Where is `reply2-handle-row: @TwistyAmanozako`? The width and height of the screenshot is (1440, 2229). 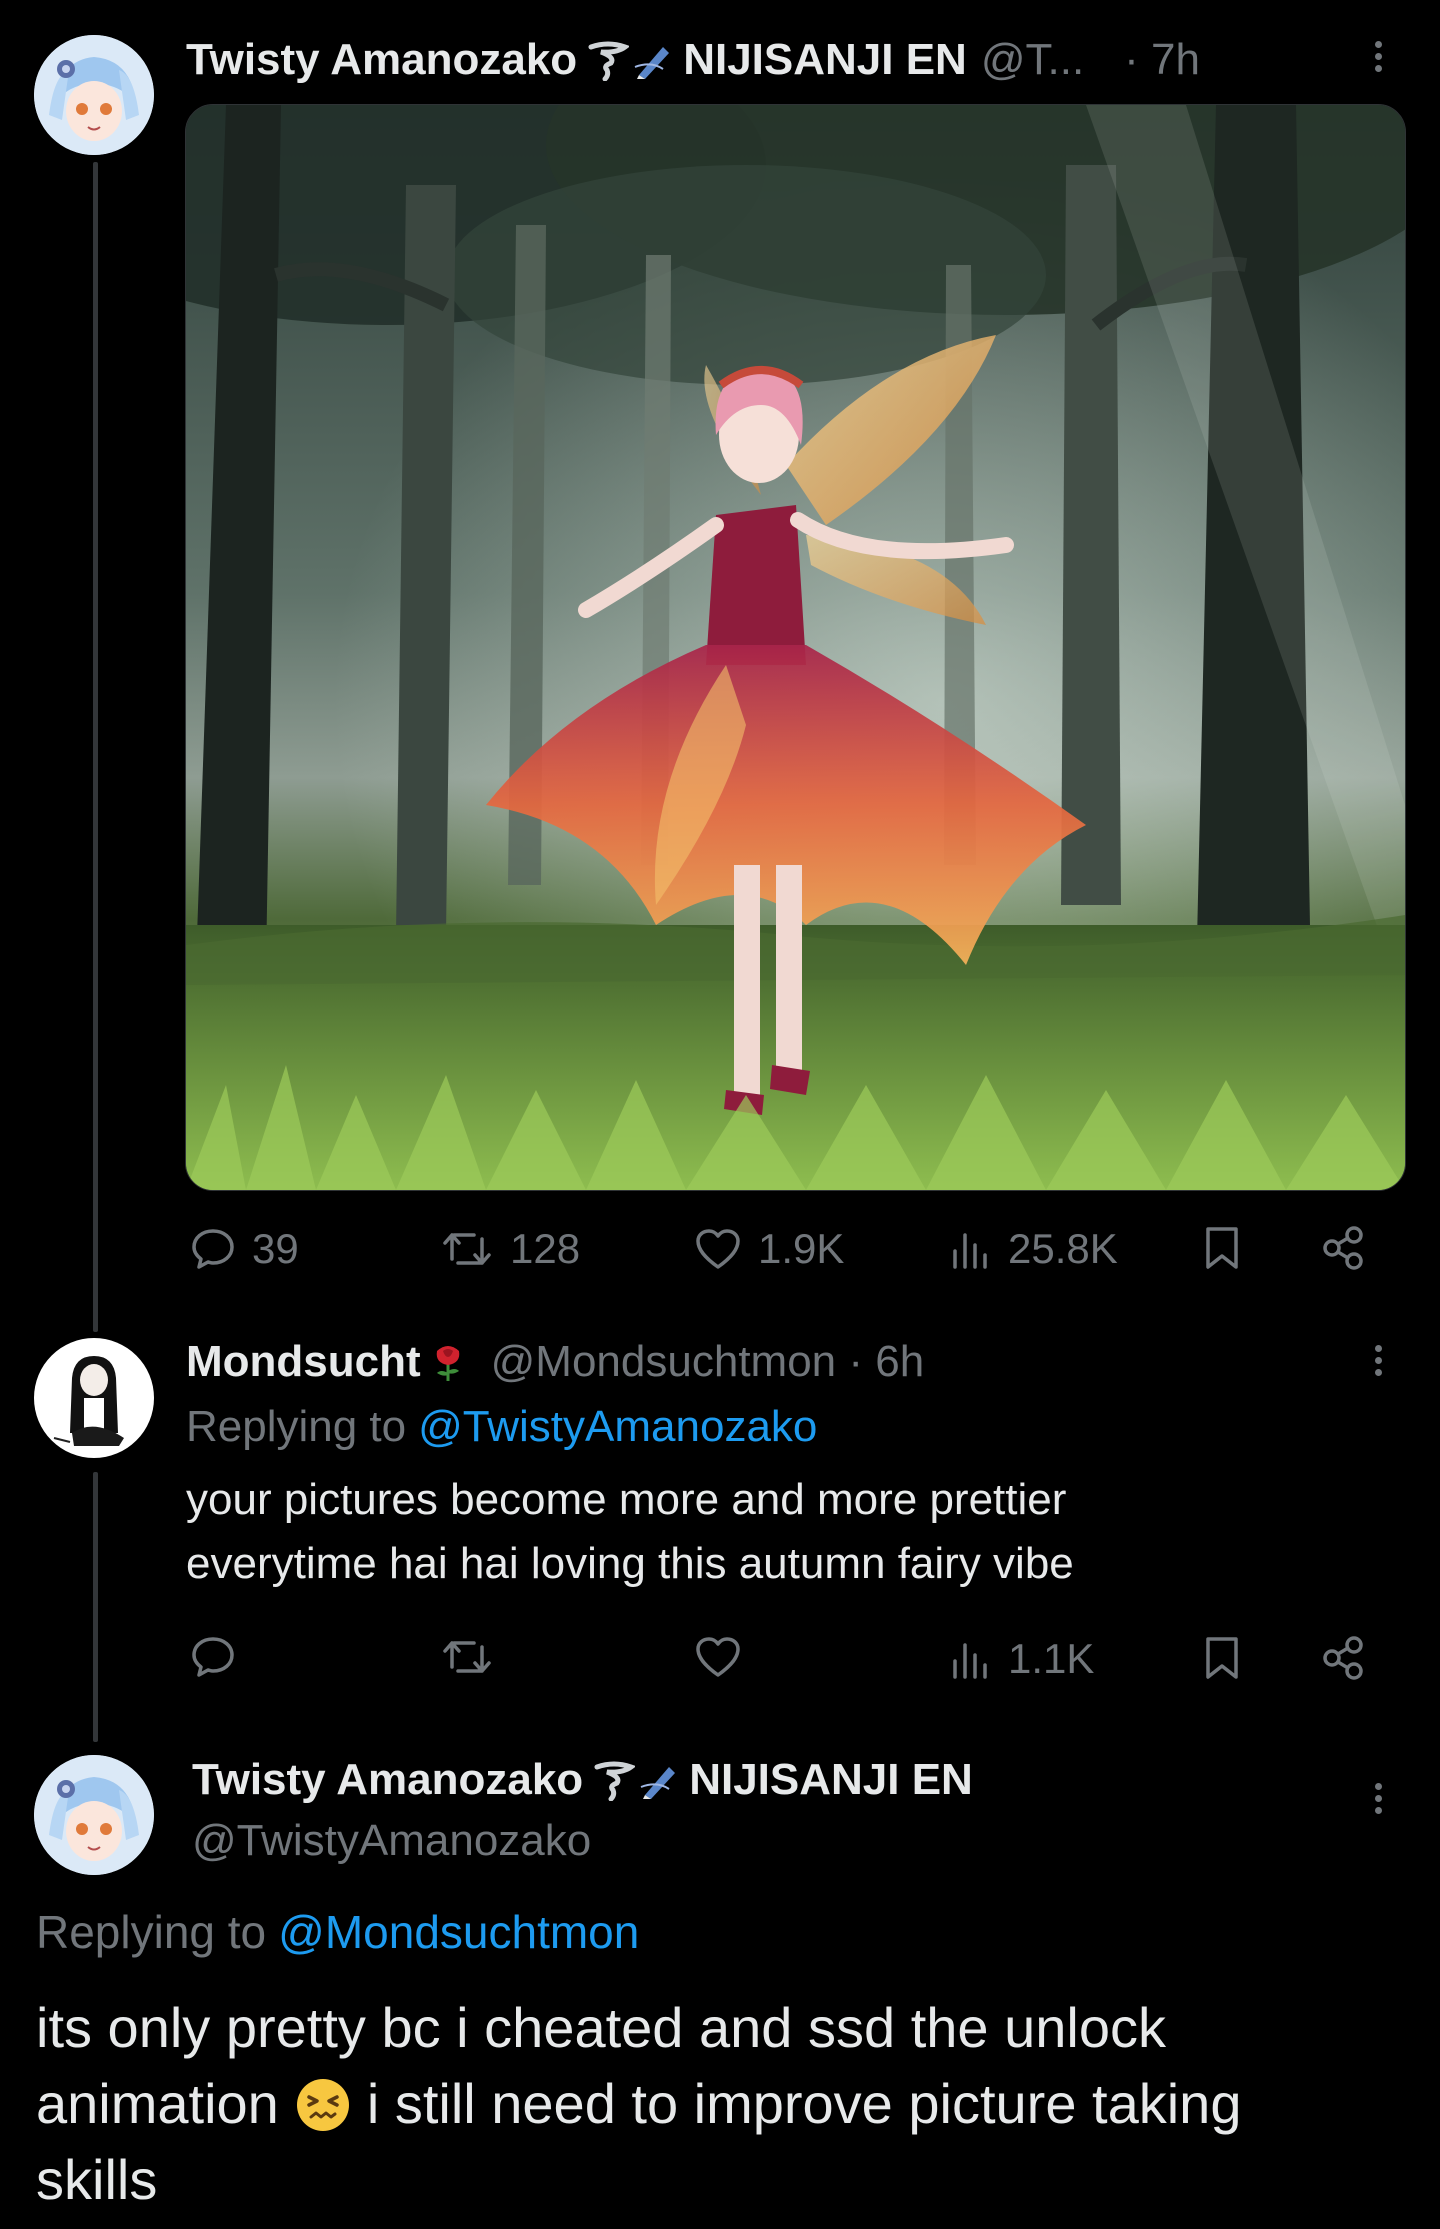
reply2-handle-row: @TwistyAmanozako is located at coordinates (391, 1841).